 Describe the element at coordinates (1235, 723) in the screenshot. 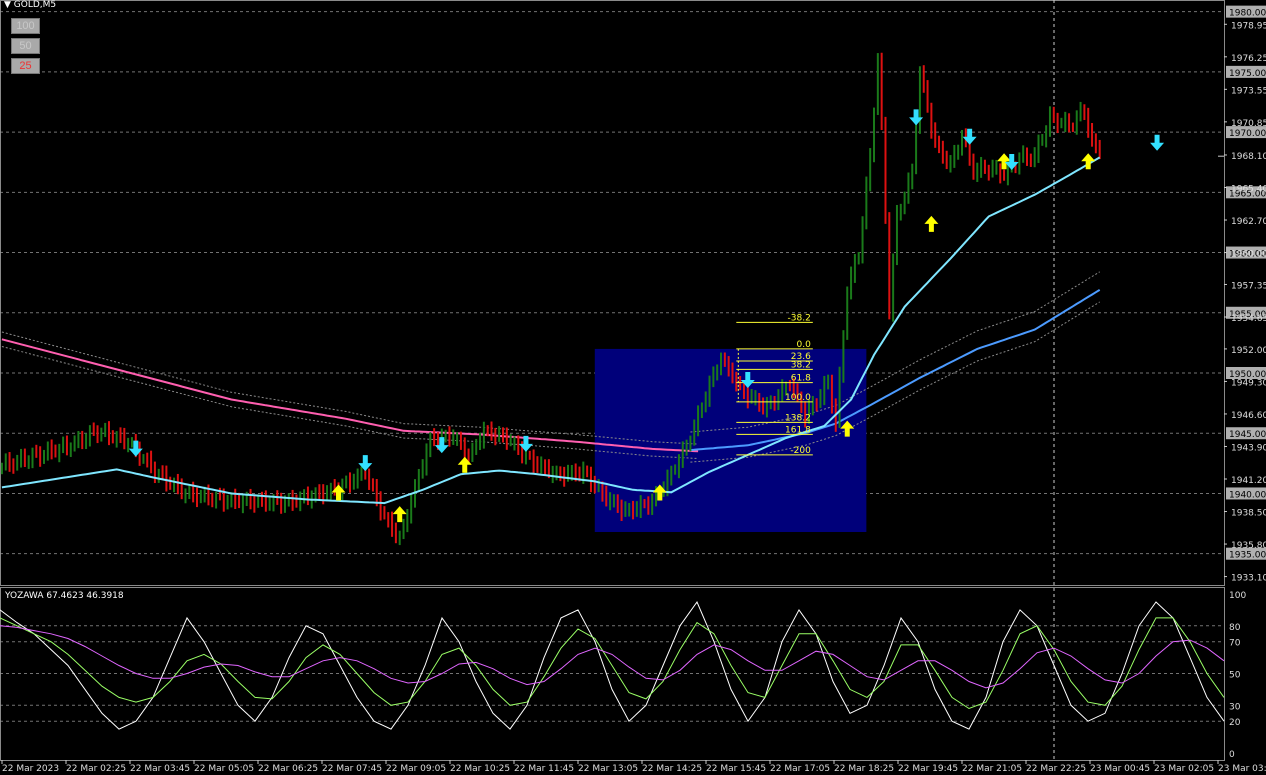

I see `oscillator-level-label: 20` at that location.